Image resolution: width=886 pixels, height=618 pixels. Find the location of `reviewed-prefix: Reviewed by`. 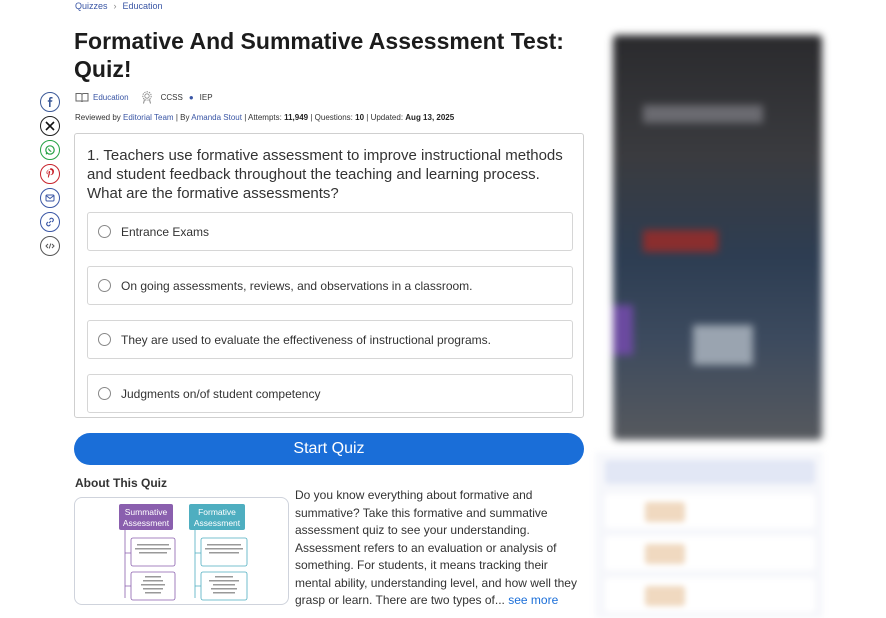

reviewed-prefix: Reviewed by is located at coordinates (98, 117).